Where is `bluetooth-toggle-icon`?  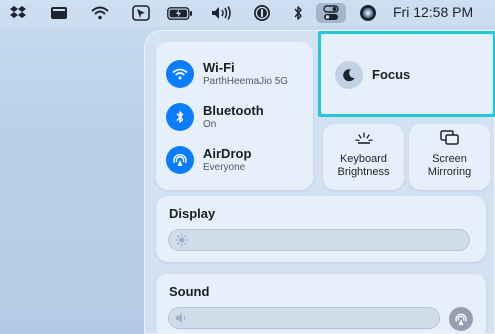 bluetooth-toggle-icon is located at coordinates (180, 117).